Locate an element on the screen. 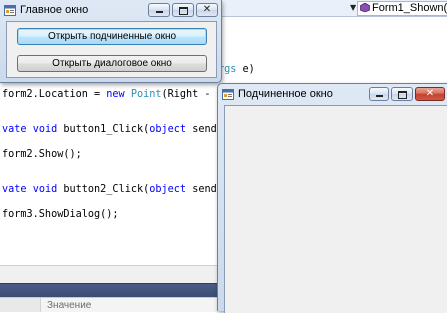 The image size is (447, 313). main-window-titlebar: Главное окно ✕ is located at coordinates (110, 11).